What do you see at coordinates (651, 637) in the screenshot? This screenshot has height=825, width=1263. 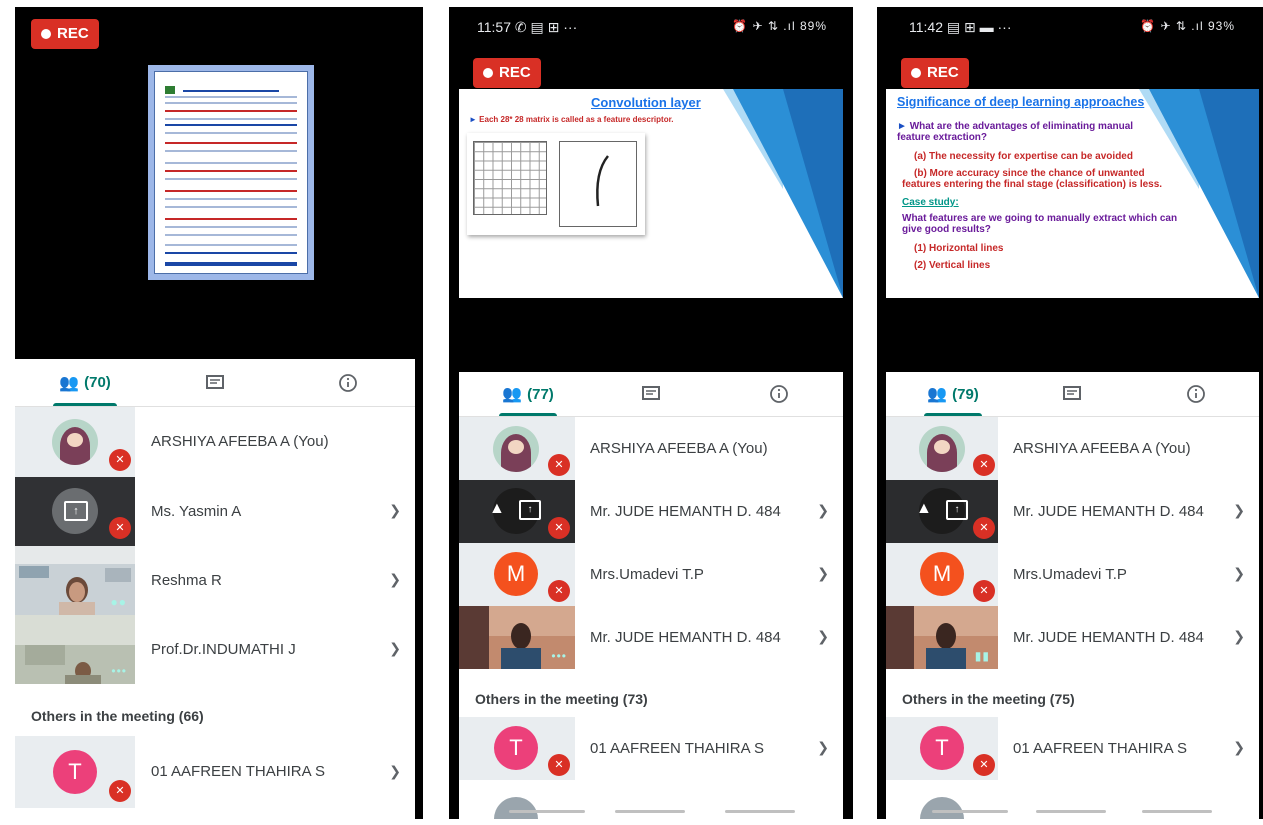 I see `participant-row: ••• Mr. JUDE HEMANTH D. 484 ❯` at bounding box center [651, 637].